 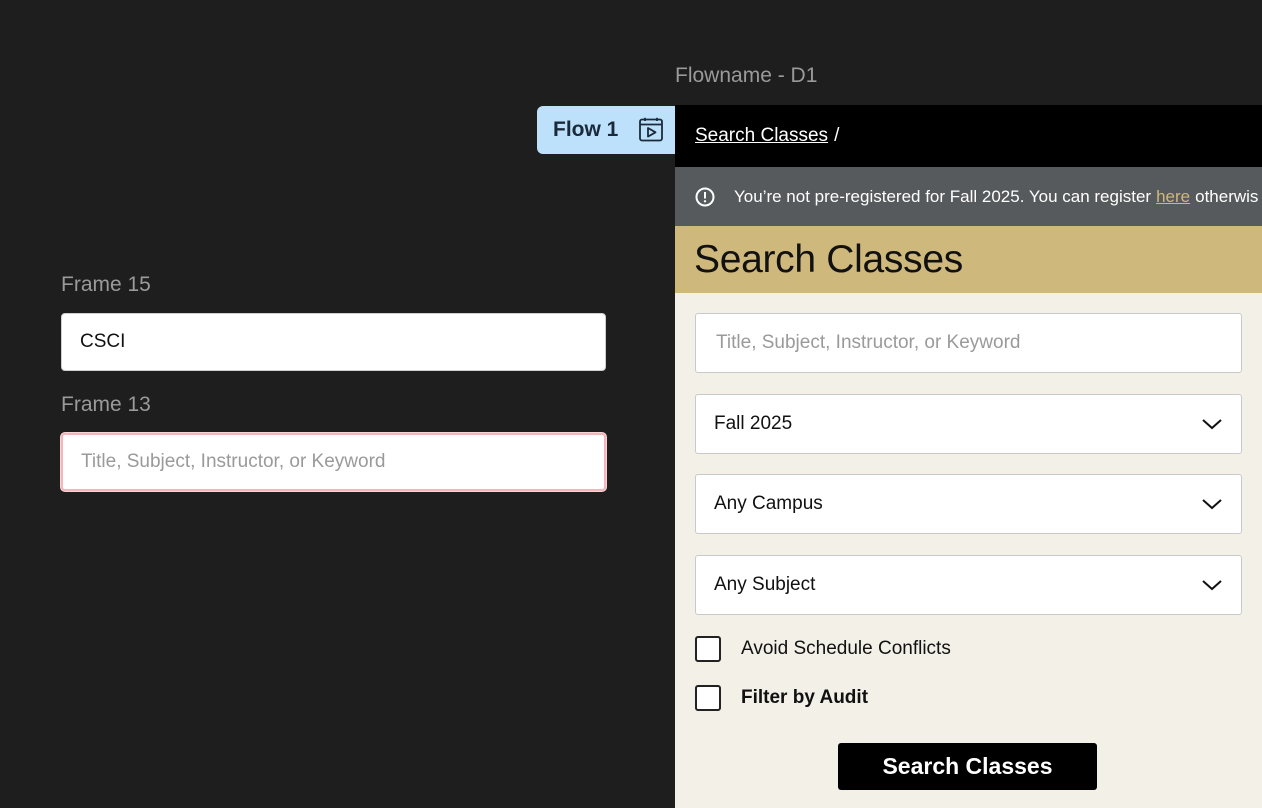 I want to click on frame-13-label: Frame 13, so click(x=106, y=404).